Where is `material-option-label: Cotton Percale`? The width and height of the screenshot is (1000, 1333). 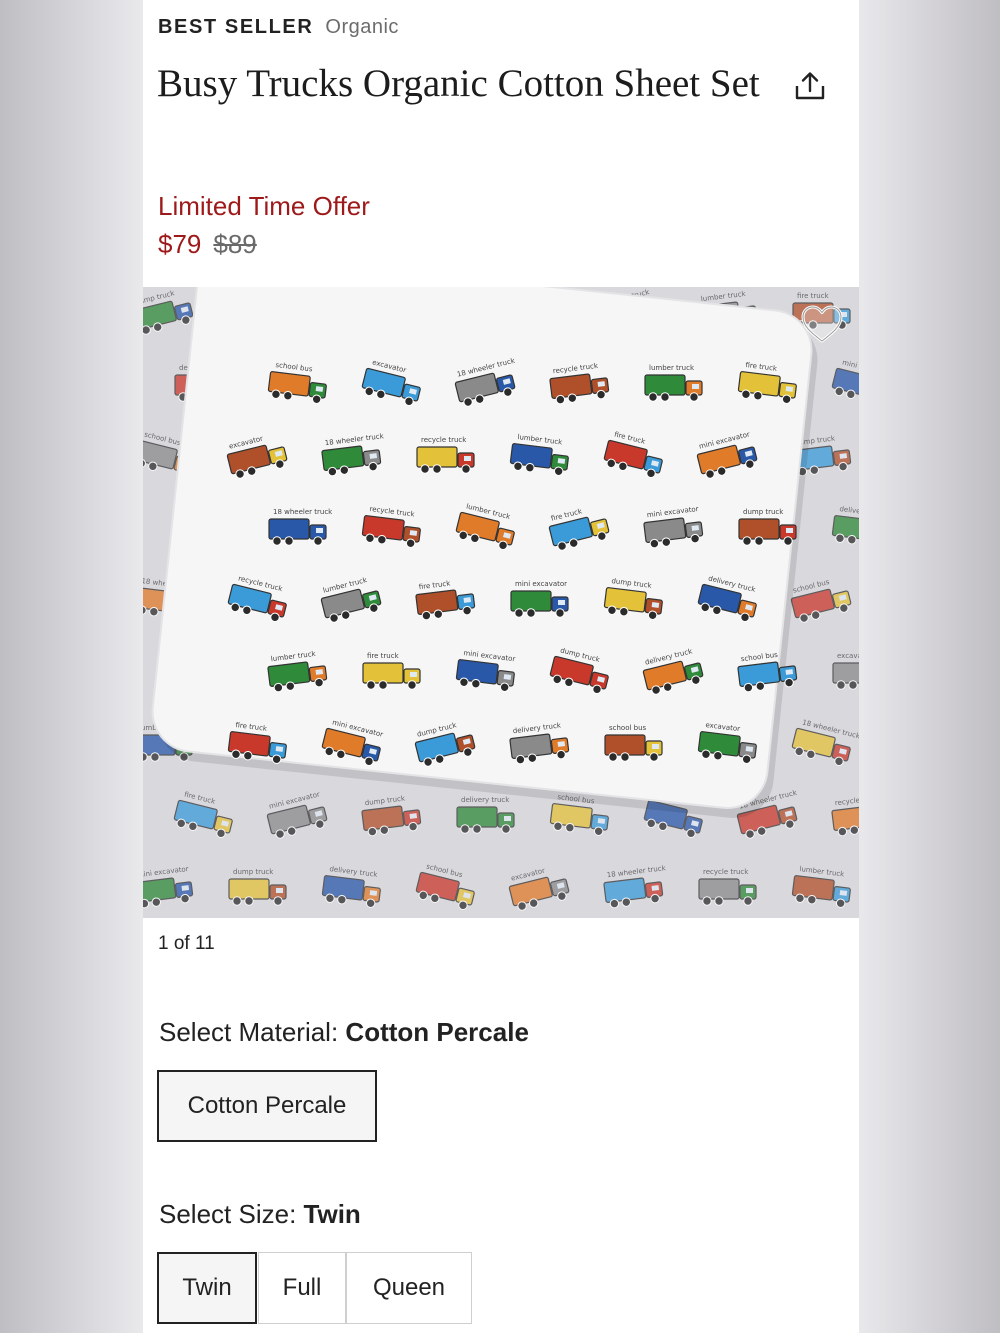
material-option-label: Cotton Percale is located at coordinates (267, 1105).